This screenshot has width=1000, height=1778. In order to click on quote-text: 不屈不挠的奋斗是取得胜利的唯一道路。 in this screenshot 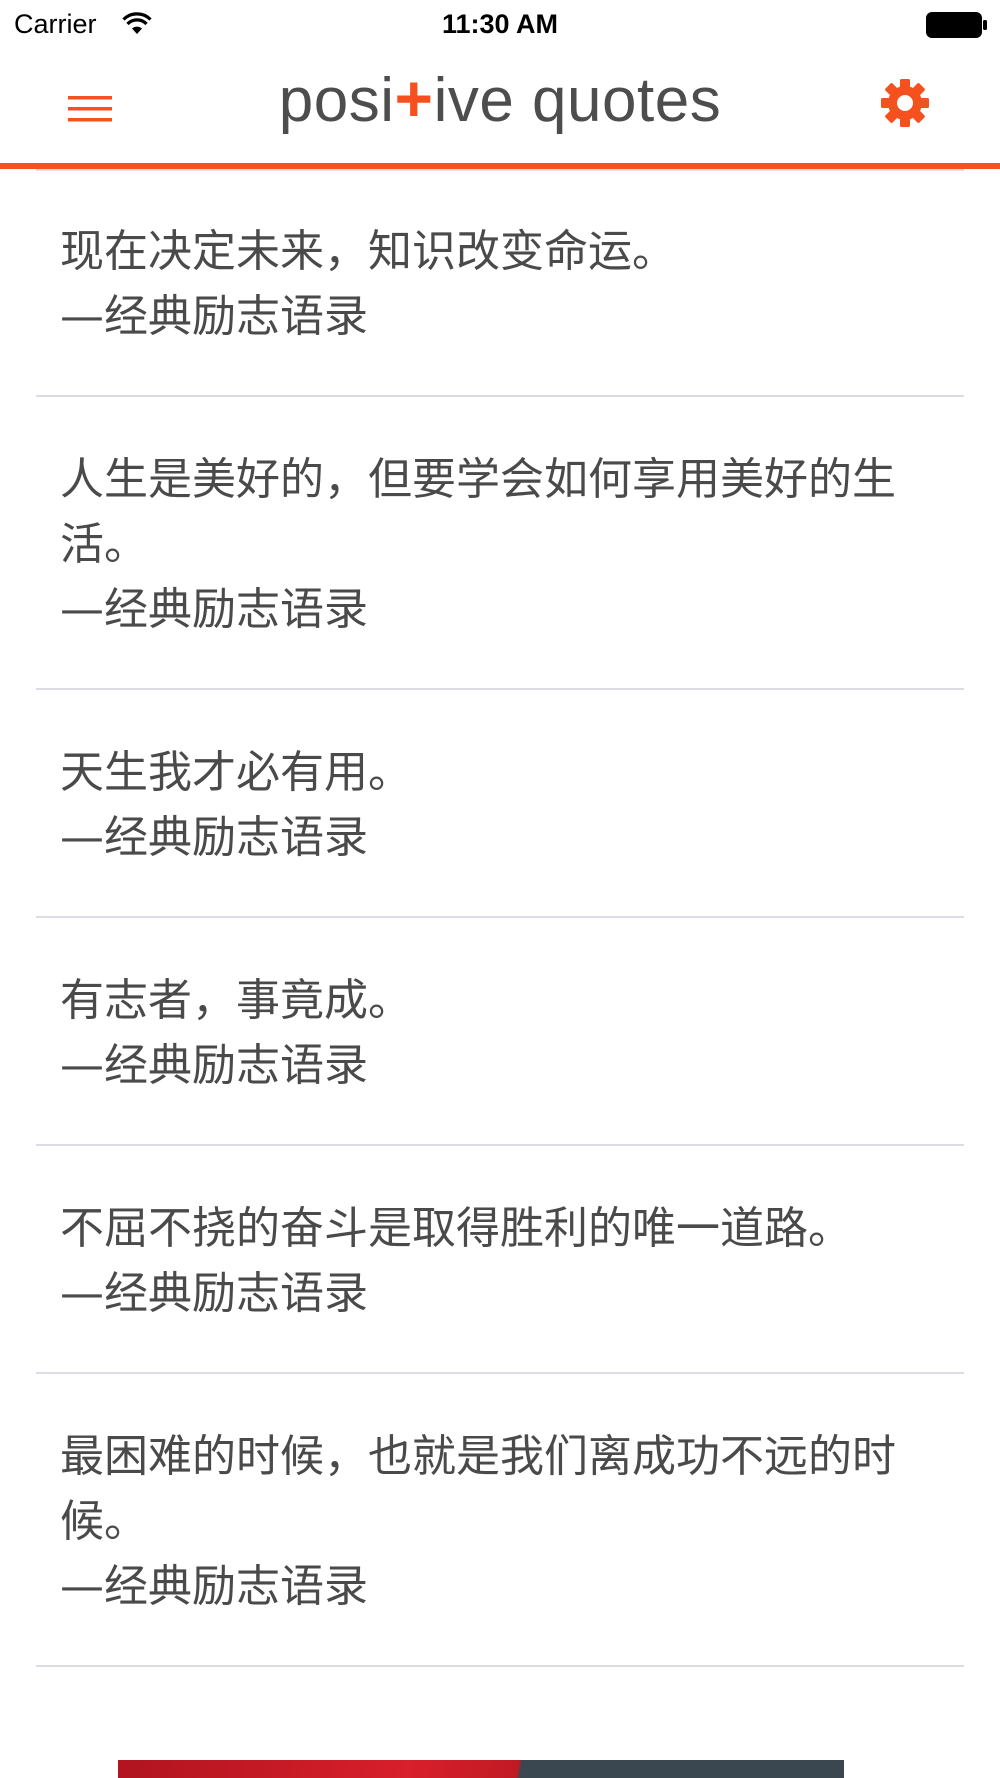, I will do `click(456, 1228)`.